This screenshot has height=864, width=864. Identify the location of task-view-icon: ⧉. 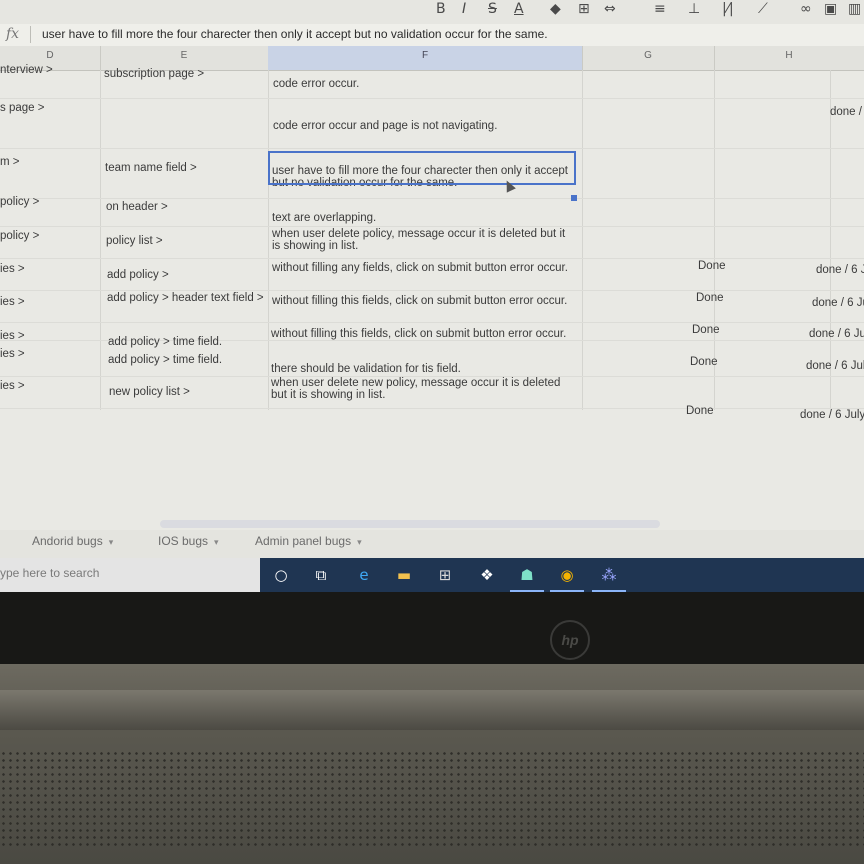
(321, 575).